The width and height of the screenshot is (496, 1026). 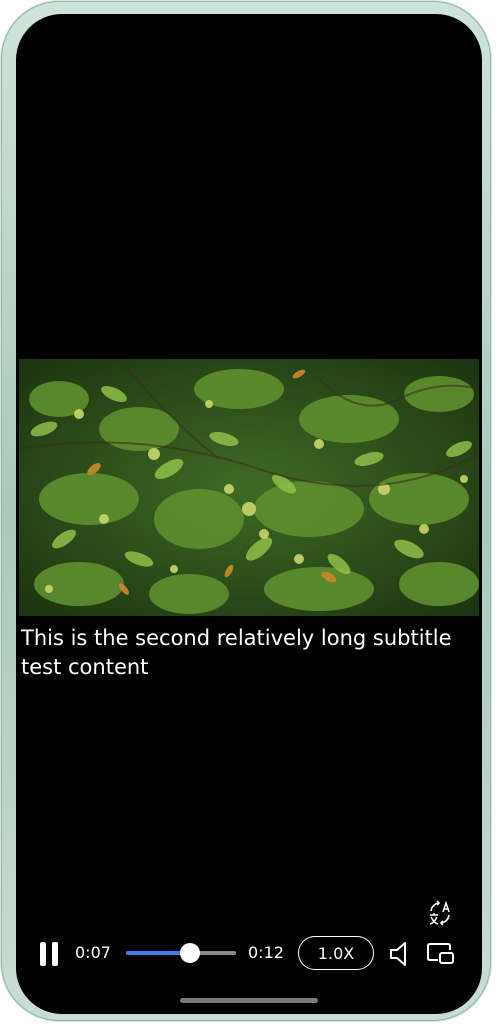 I want to click on translate-icon, so click(x=439, y=913).